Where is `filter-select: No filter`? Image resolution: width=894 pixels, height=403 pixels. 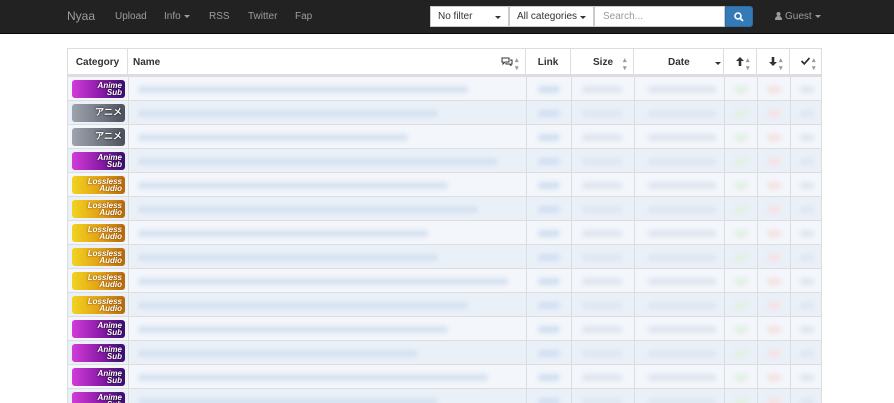
filter-select: No filter is located at coordinates (469, 16).